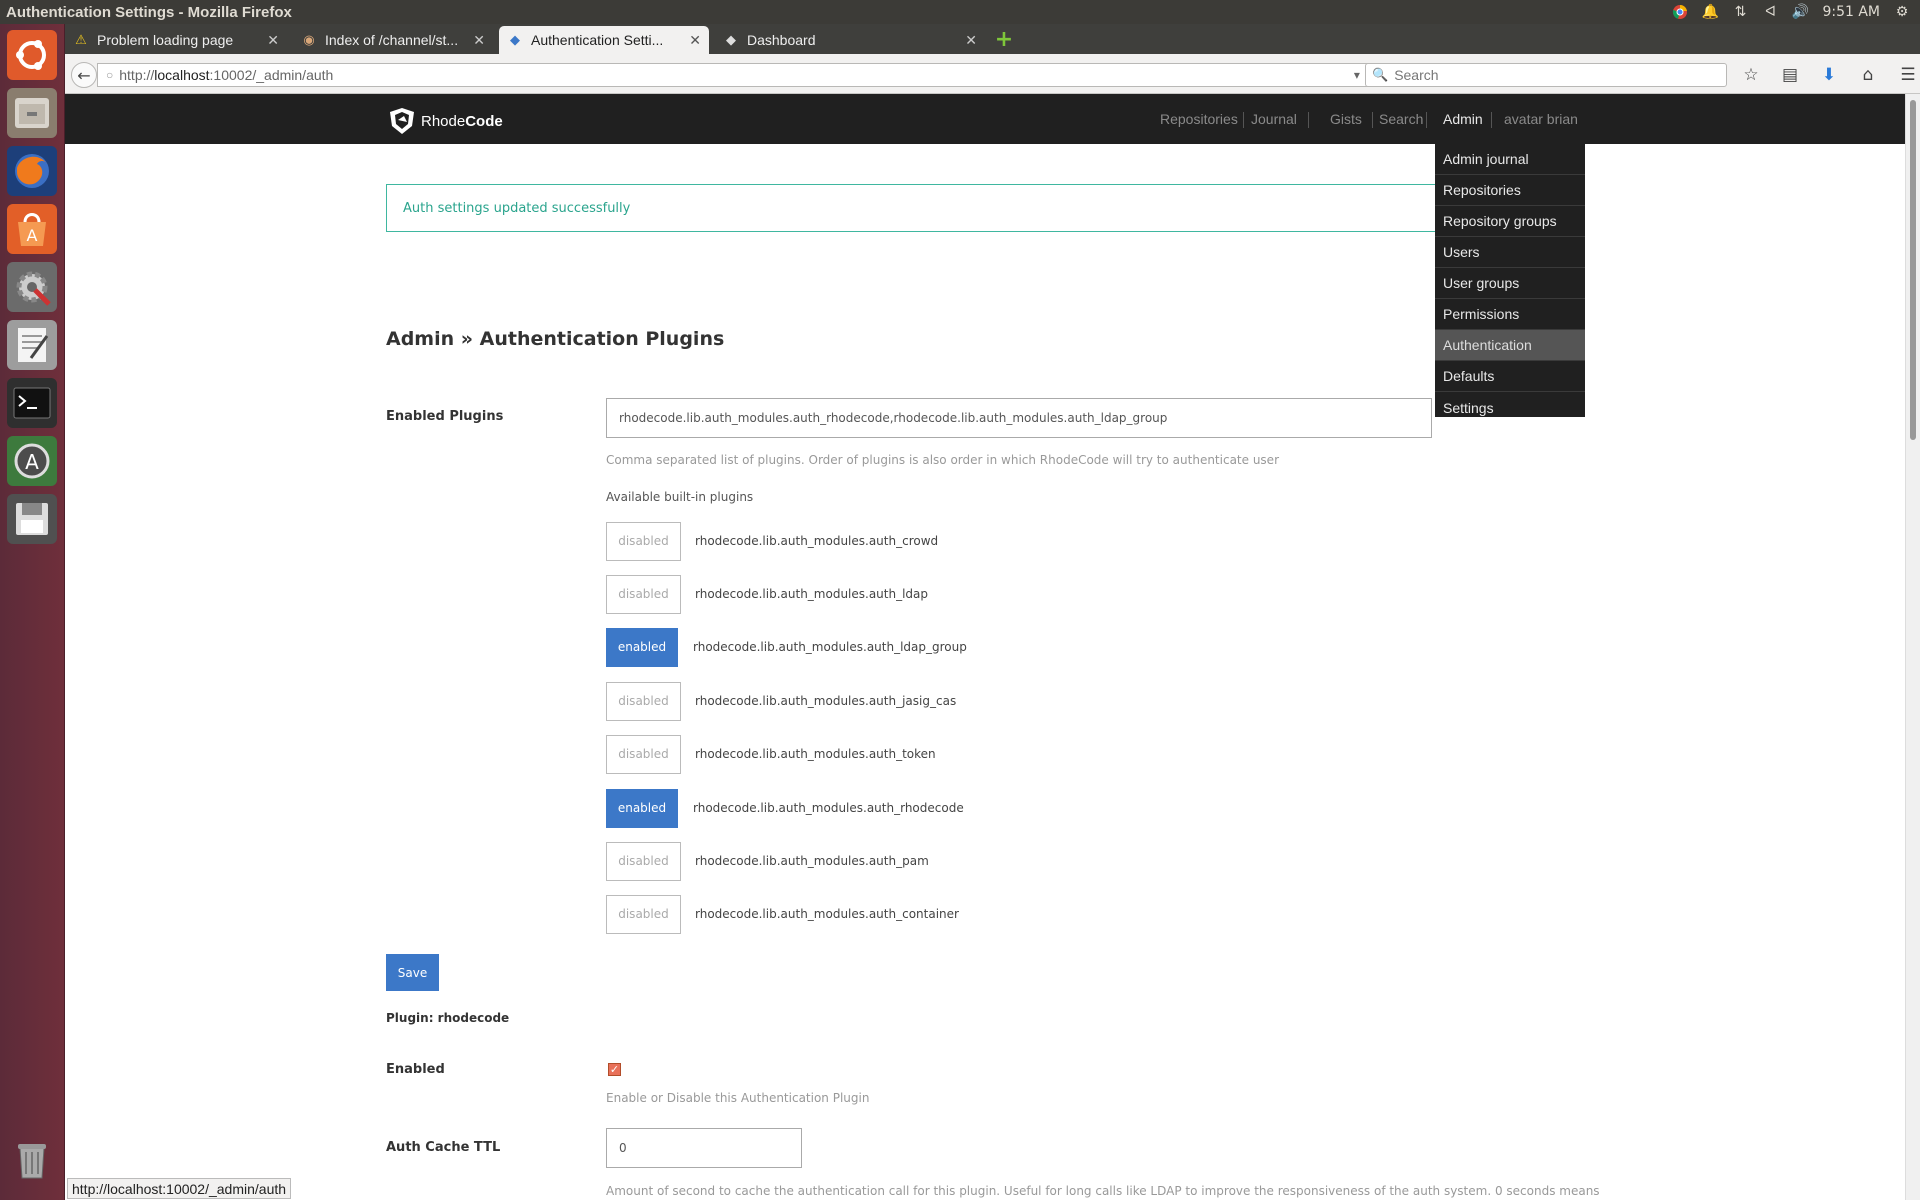 The height and width of the screenshot is (1200, 1920). I want to click on software-center-icon: A, so click(32, 229).